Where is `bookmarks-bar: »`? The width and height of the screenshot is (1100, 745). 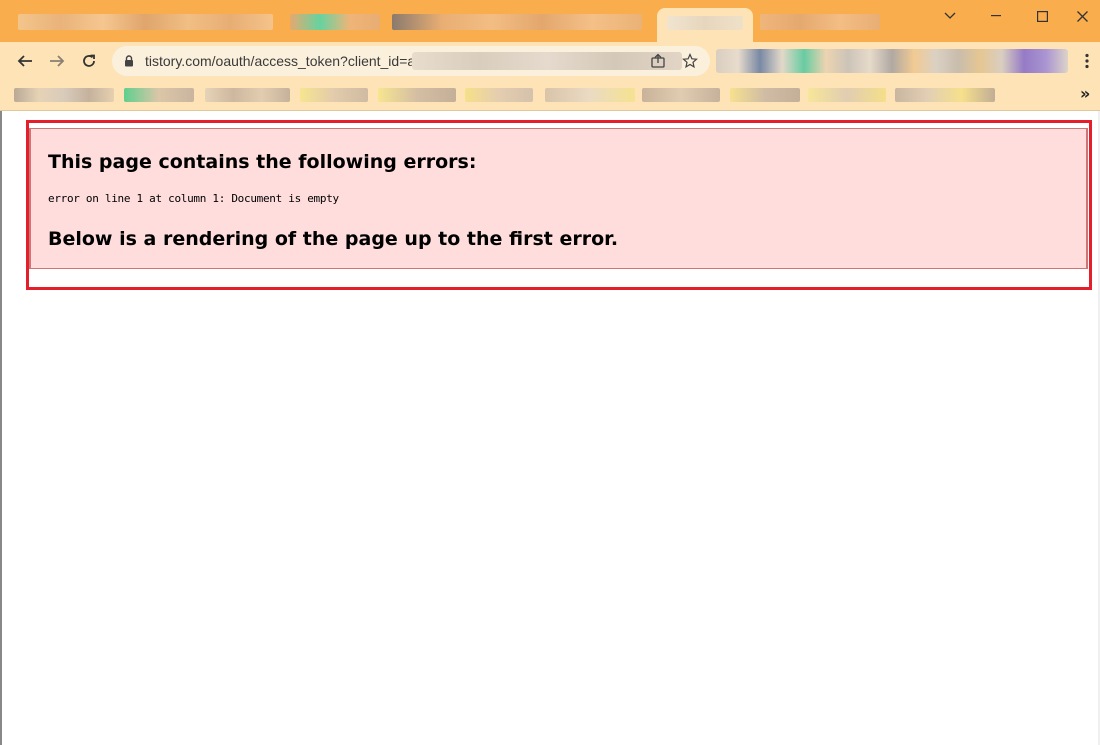
bookmarks-bar: » is located at coordinates (550, 95).